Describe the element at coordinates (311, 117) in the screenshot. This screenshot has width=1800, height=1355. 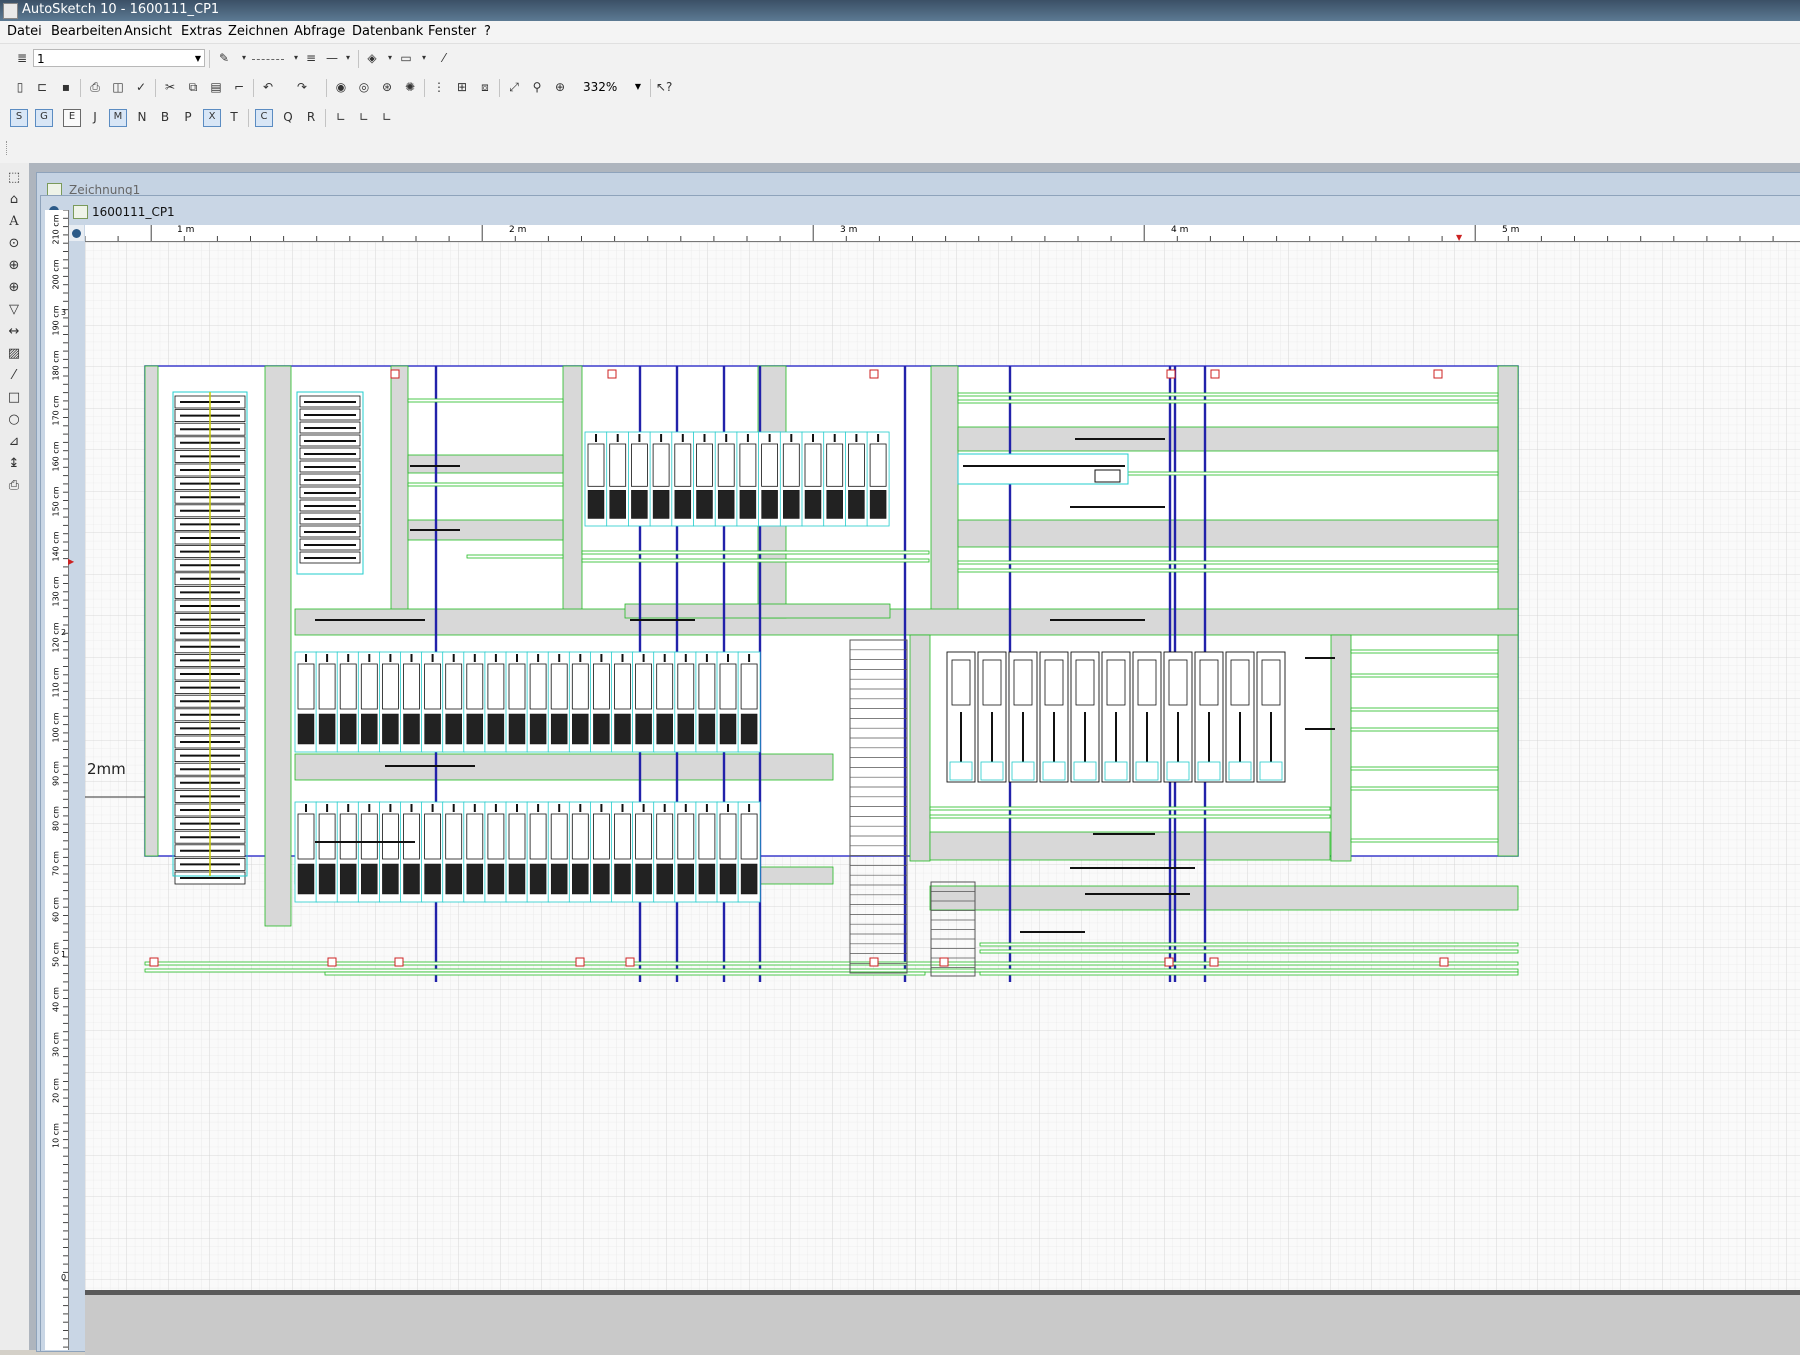
I see `snap-r-icon: R` at that location.